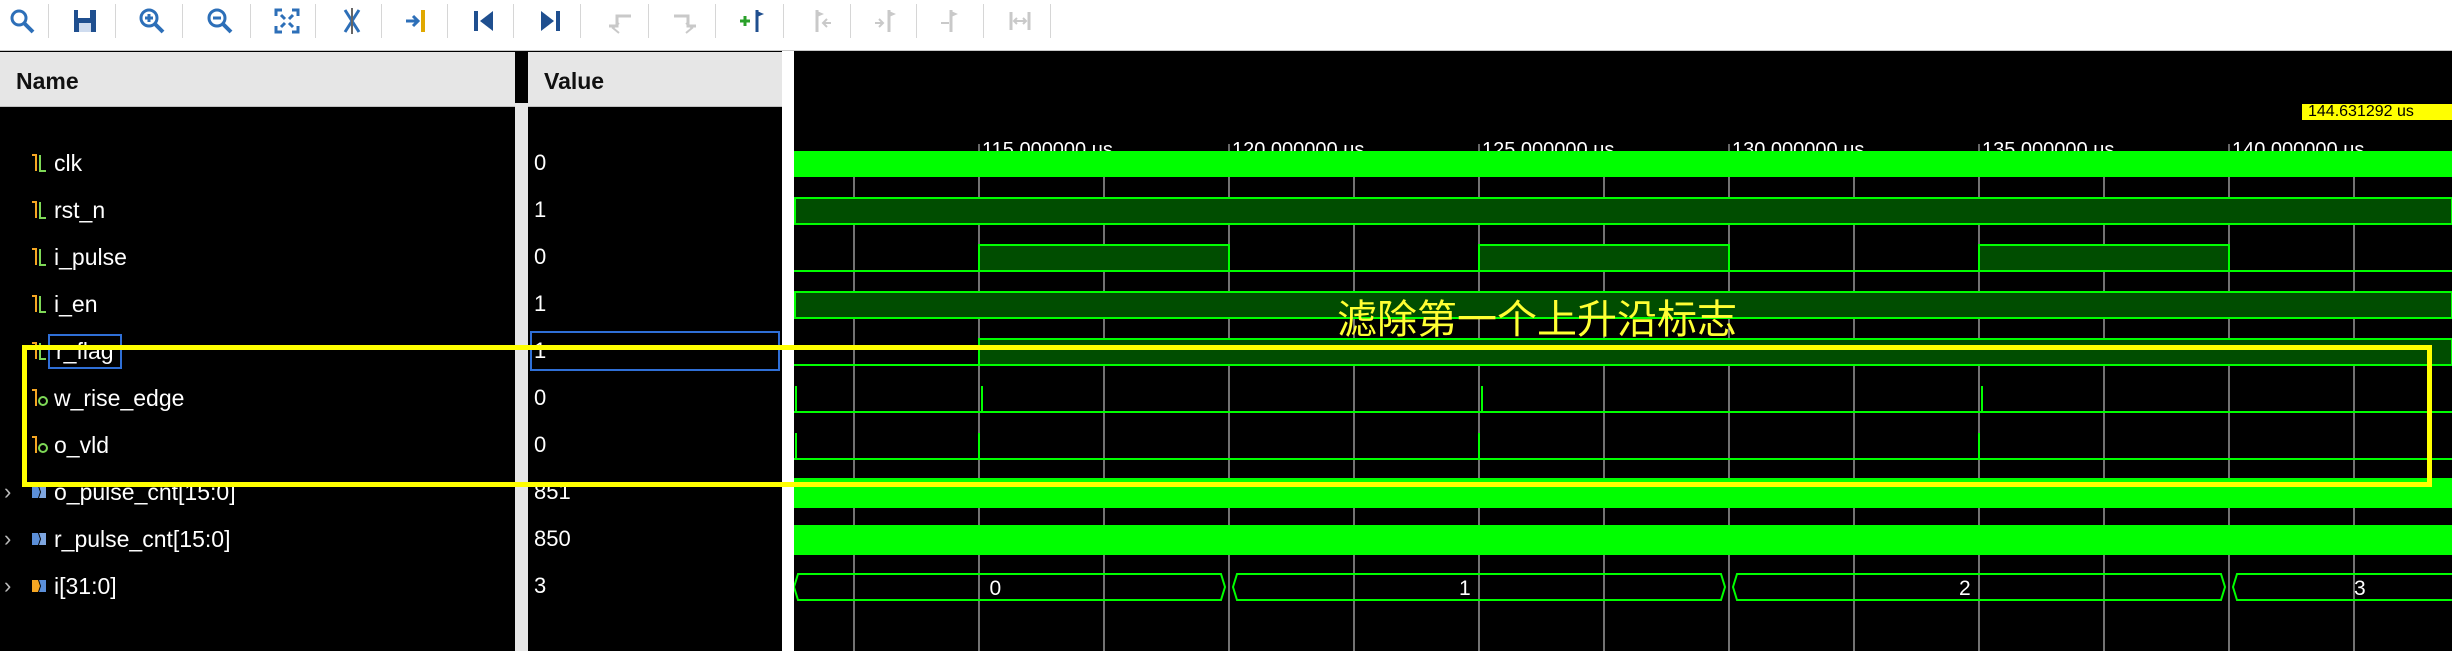 This screenshot has height=651, width=2452. Describe the element at coordinates (257, 163) in the screenshot. I see `signal-row-clk: clk` at that location.